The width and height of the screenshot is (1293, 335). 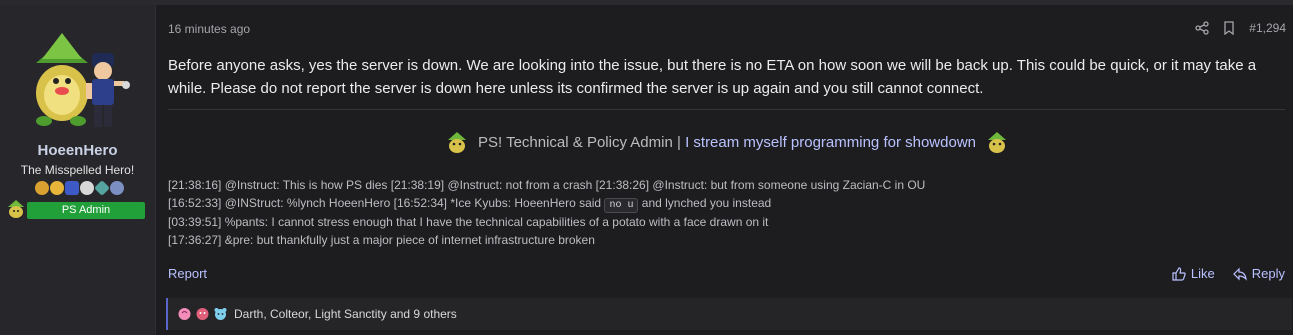 What do you see at coordinates (1239, 274) in the screenshot?
I see `reply-icon` at bounding box center [1239, 274].